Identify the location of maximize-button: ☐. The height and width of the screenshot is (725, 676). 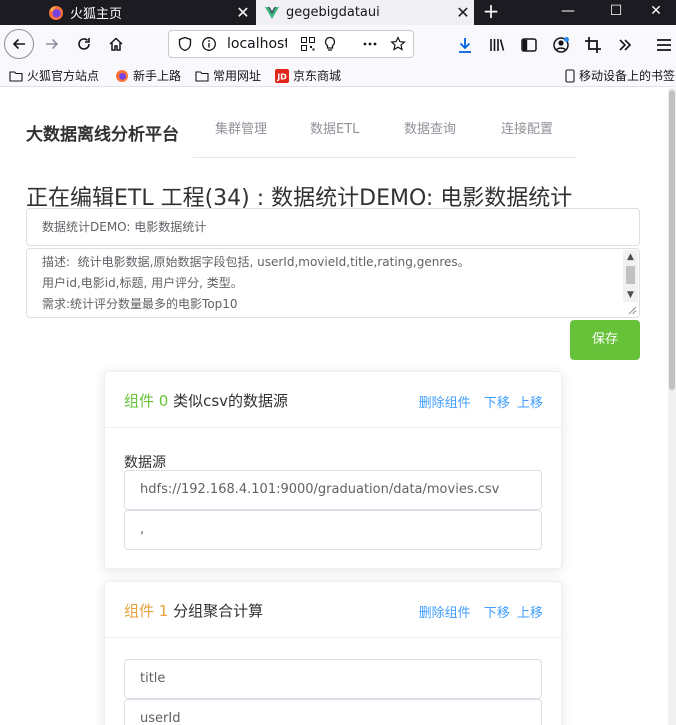
(616, 12).